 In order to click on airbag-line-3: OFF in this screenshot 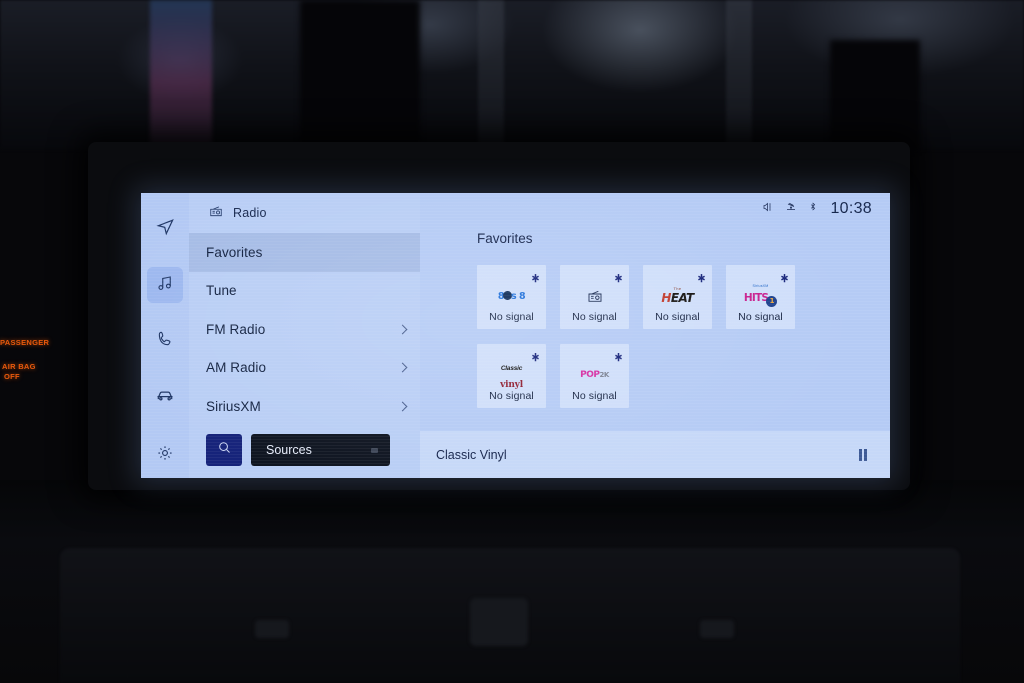, I will do `click(12, 377)`.